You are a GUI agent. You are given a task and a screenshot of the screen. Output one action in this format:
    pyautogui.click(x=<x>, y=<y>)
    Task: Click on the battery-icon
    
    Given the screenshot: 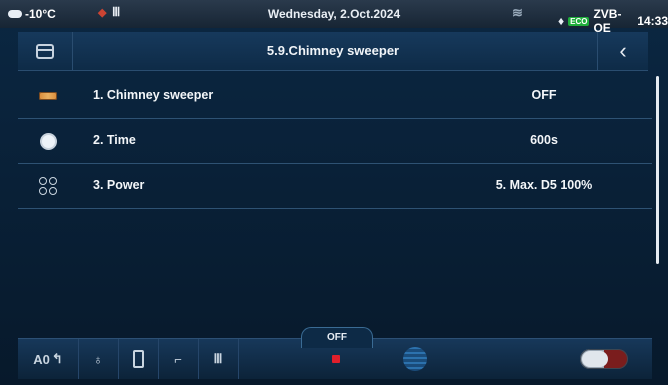 What is the action you would take?
    pyautogui.click(x=138, y=359)
    